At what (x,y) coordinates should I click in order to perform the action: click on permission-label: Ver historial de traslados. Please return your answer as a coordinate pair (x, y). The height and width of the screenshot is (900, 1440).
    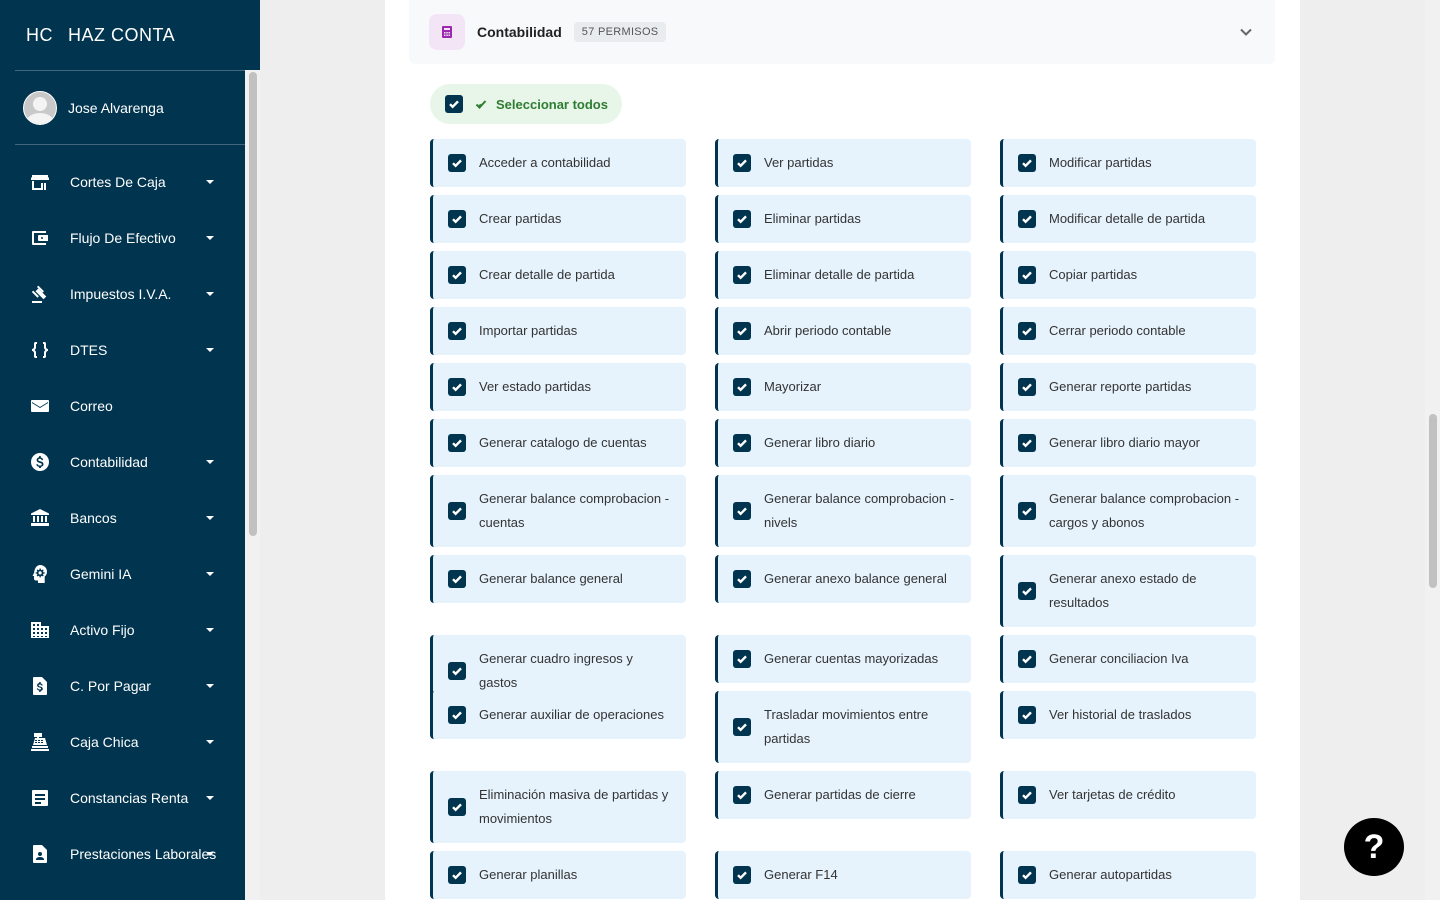
    Looking at the image, I should click on (1120, 714).